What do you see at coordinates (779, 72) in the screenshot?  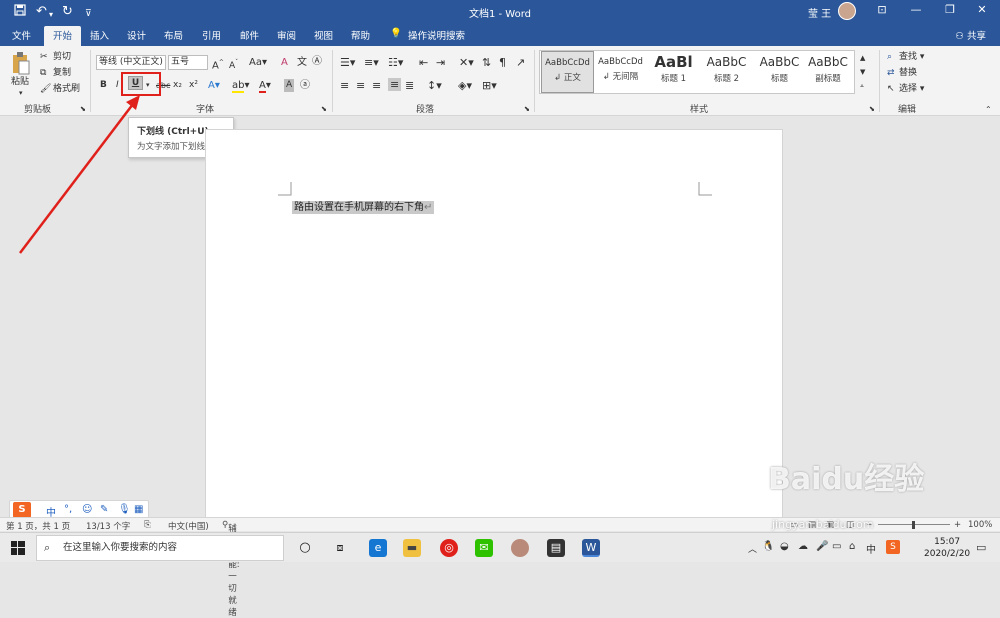 I see `style-title: AaBbC 标题` at bounding box center [779, 72].